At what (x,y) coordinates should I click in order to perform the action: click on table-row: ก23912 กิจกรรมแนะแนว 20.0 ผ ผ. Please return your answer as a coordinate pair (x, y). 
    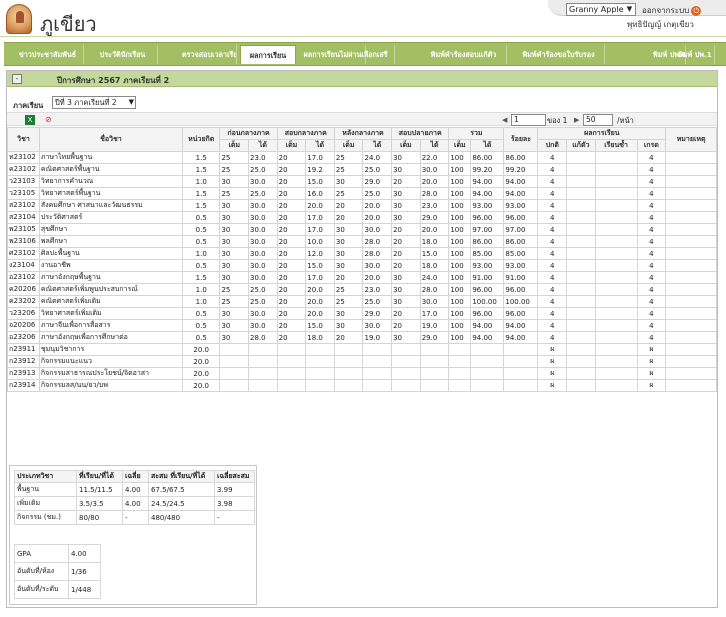
    Looking at the image, I should click on (362, 361).